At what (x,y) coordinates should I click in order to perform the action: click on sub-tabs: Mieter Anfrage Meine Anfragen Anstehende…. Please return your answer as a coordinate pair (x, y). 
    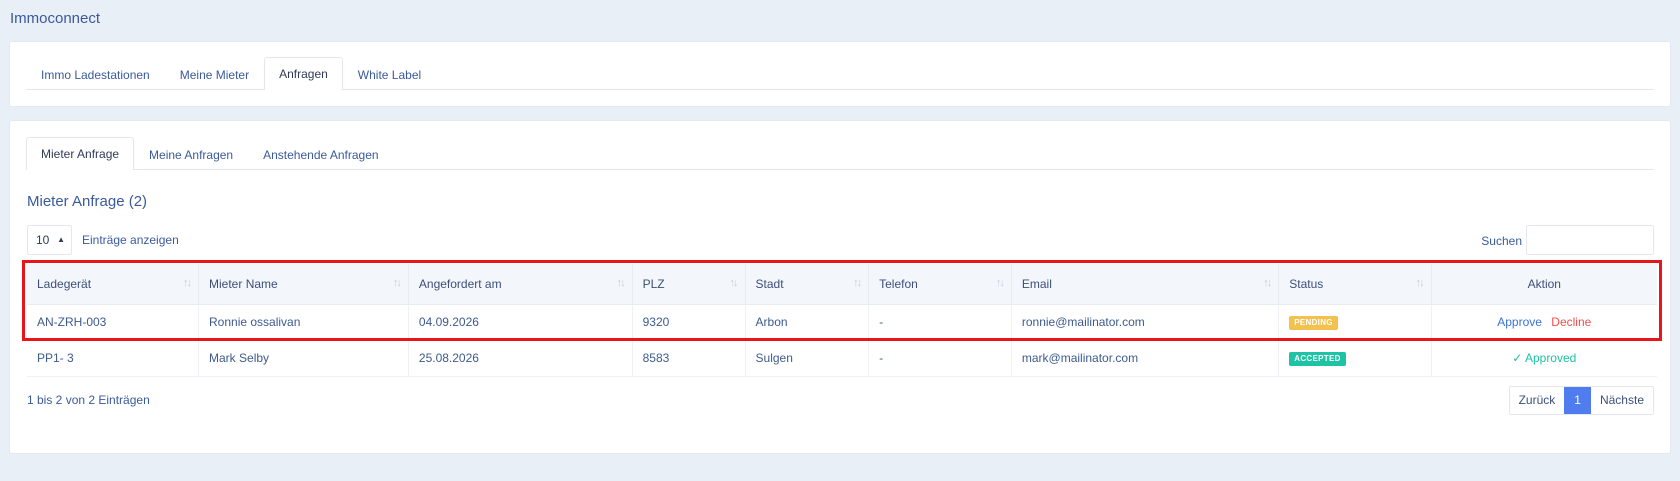
    Looking at the image, I should click on (840, 153).